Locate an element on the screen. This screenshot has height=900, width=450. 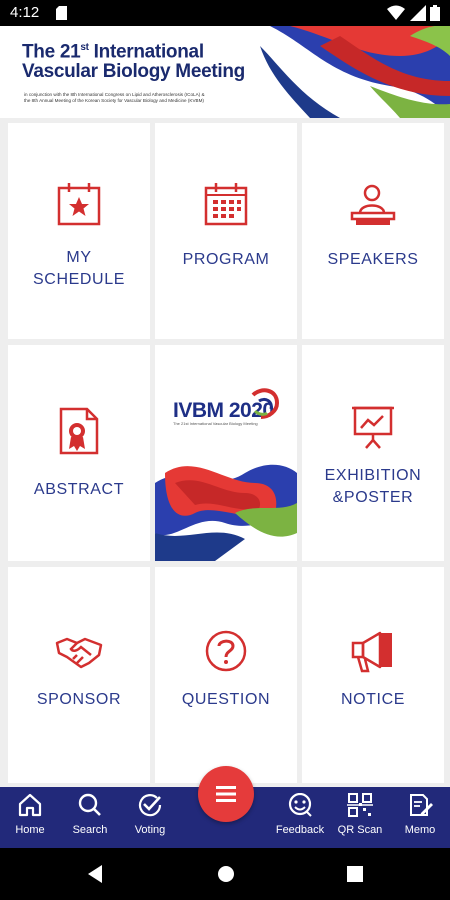
nav-voting: Voting is located at coordinates (150, 814).